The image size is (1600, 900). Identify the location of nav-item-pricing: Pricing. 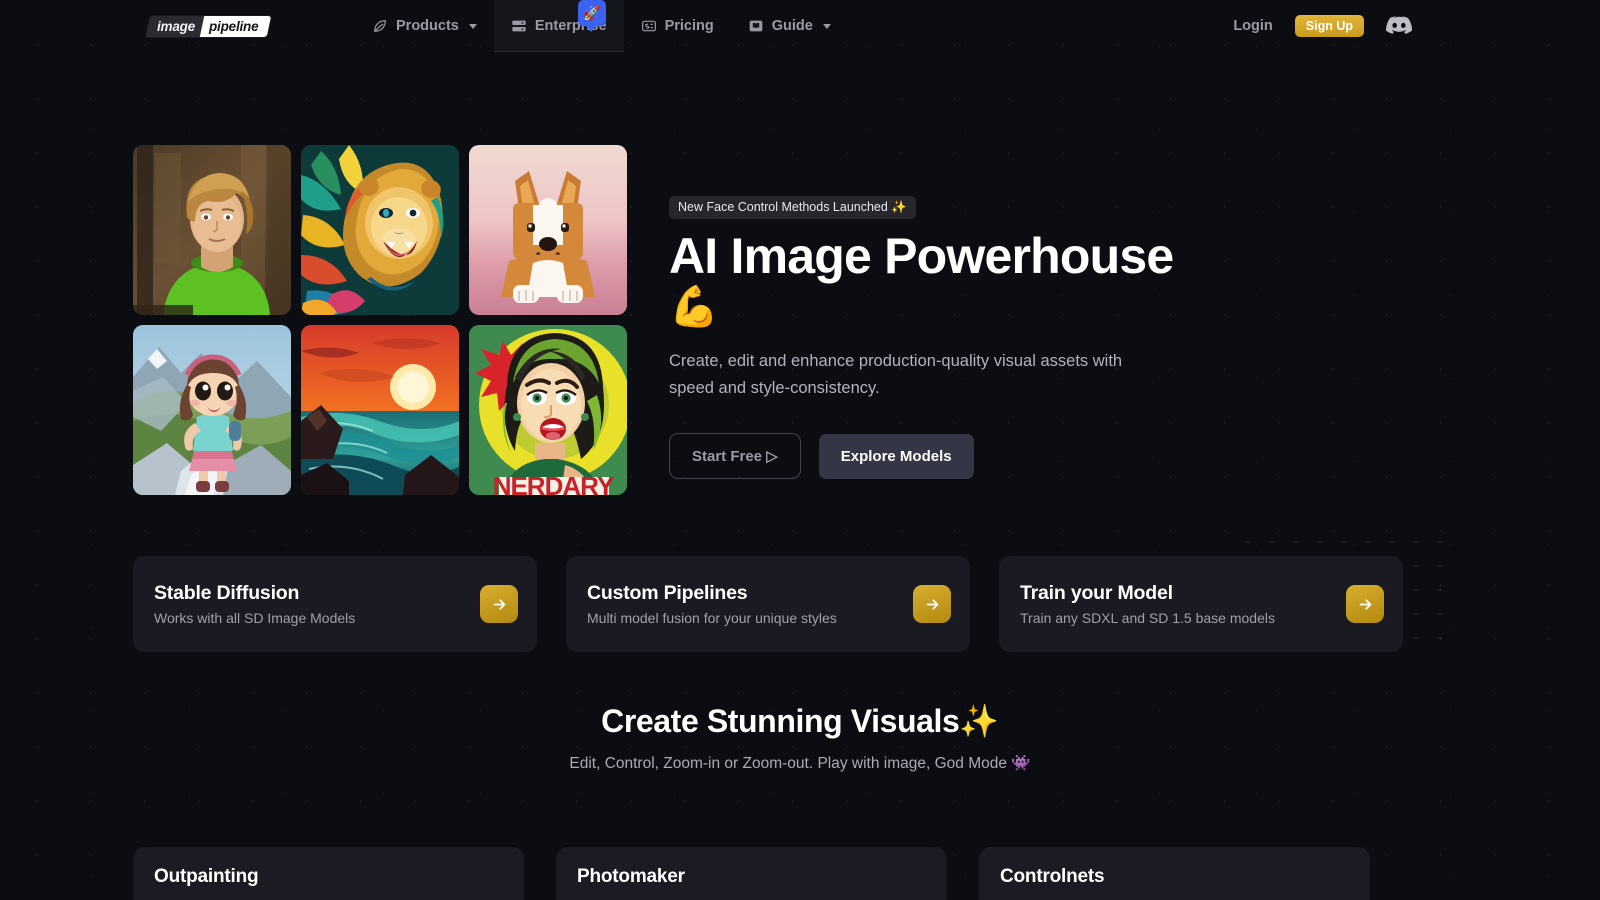
(677, 26).